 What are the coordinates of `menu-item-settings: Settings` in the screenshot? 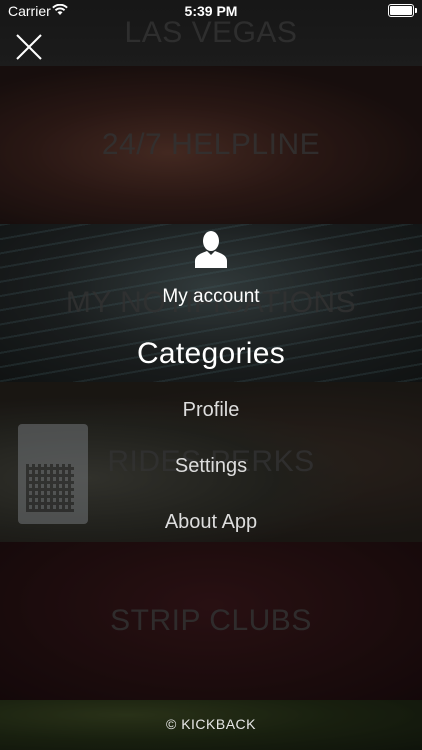 It's located at (211, 466).